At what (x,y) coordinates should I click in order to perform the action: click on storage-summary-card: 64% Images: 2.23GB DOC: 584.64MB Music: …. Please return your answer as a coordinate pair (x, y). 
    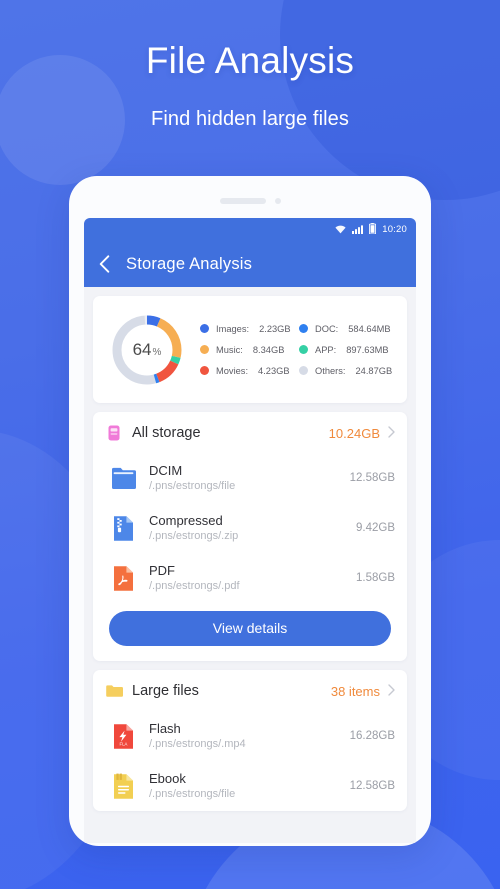
    Looking at the image, I should click on (250, 349).